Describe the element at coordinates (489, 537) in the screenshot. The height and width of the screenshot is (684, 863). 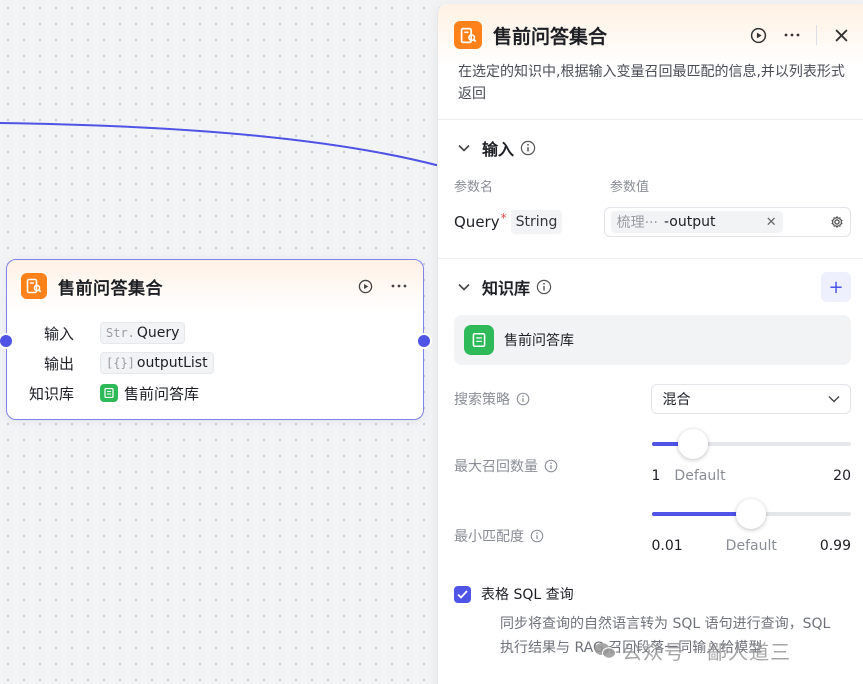
I see `min-match-label: 最小匹配度` at that location.